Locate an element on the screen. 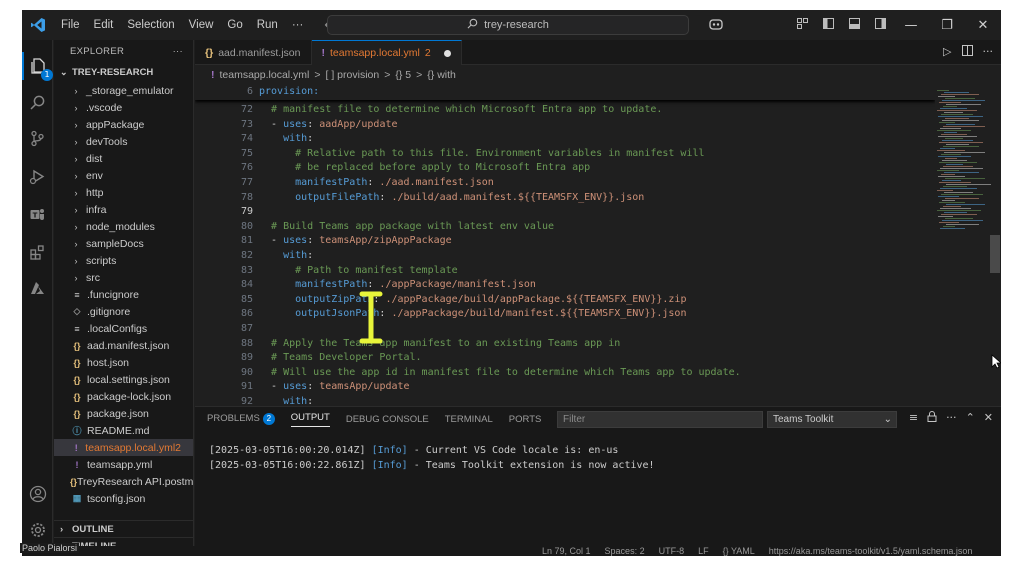  panel-tab: PROBLEMS 2 is located at coordinates (241, 419).